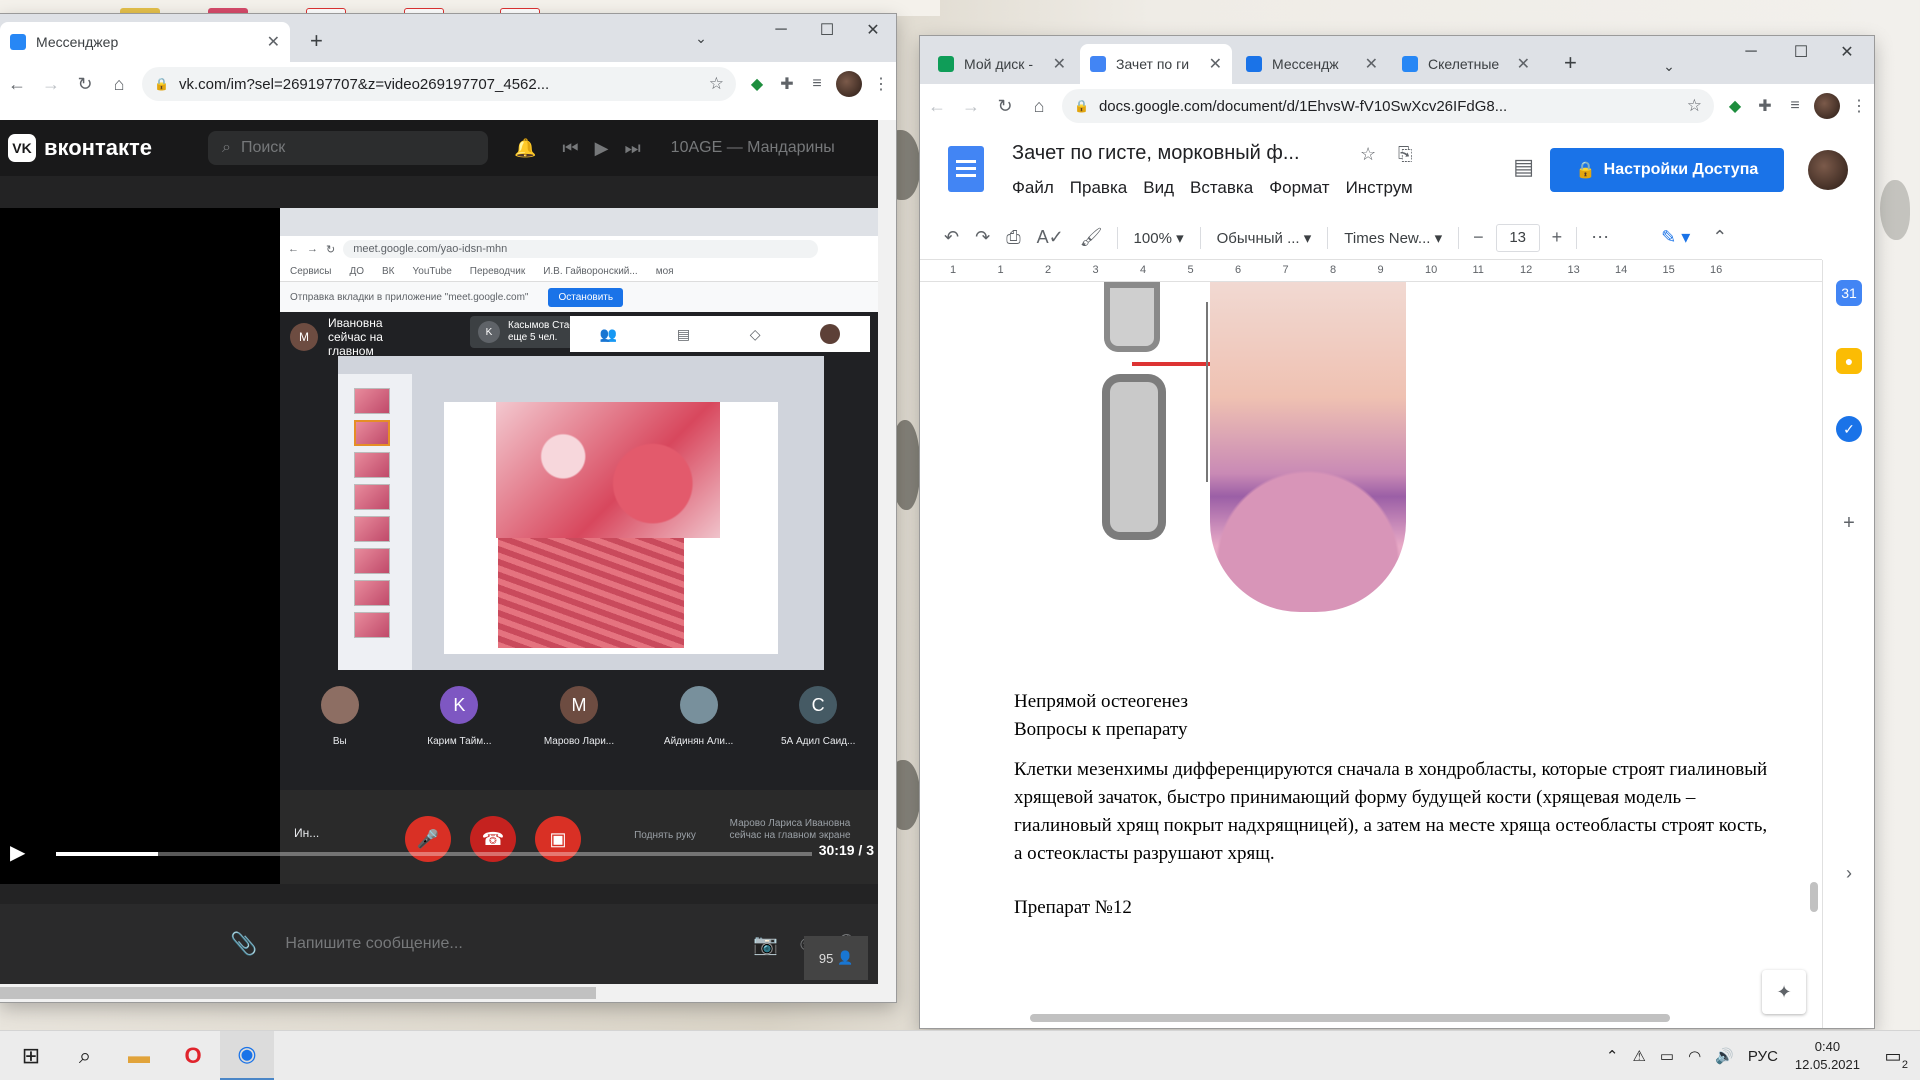 The width and height of the screenshot is (1920, 1080). I want to click on start-windows-icon: ⊞, so click(31, 1055).